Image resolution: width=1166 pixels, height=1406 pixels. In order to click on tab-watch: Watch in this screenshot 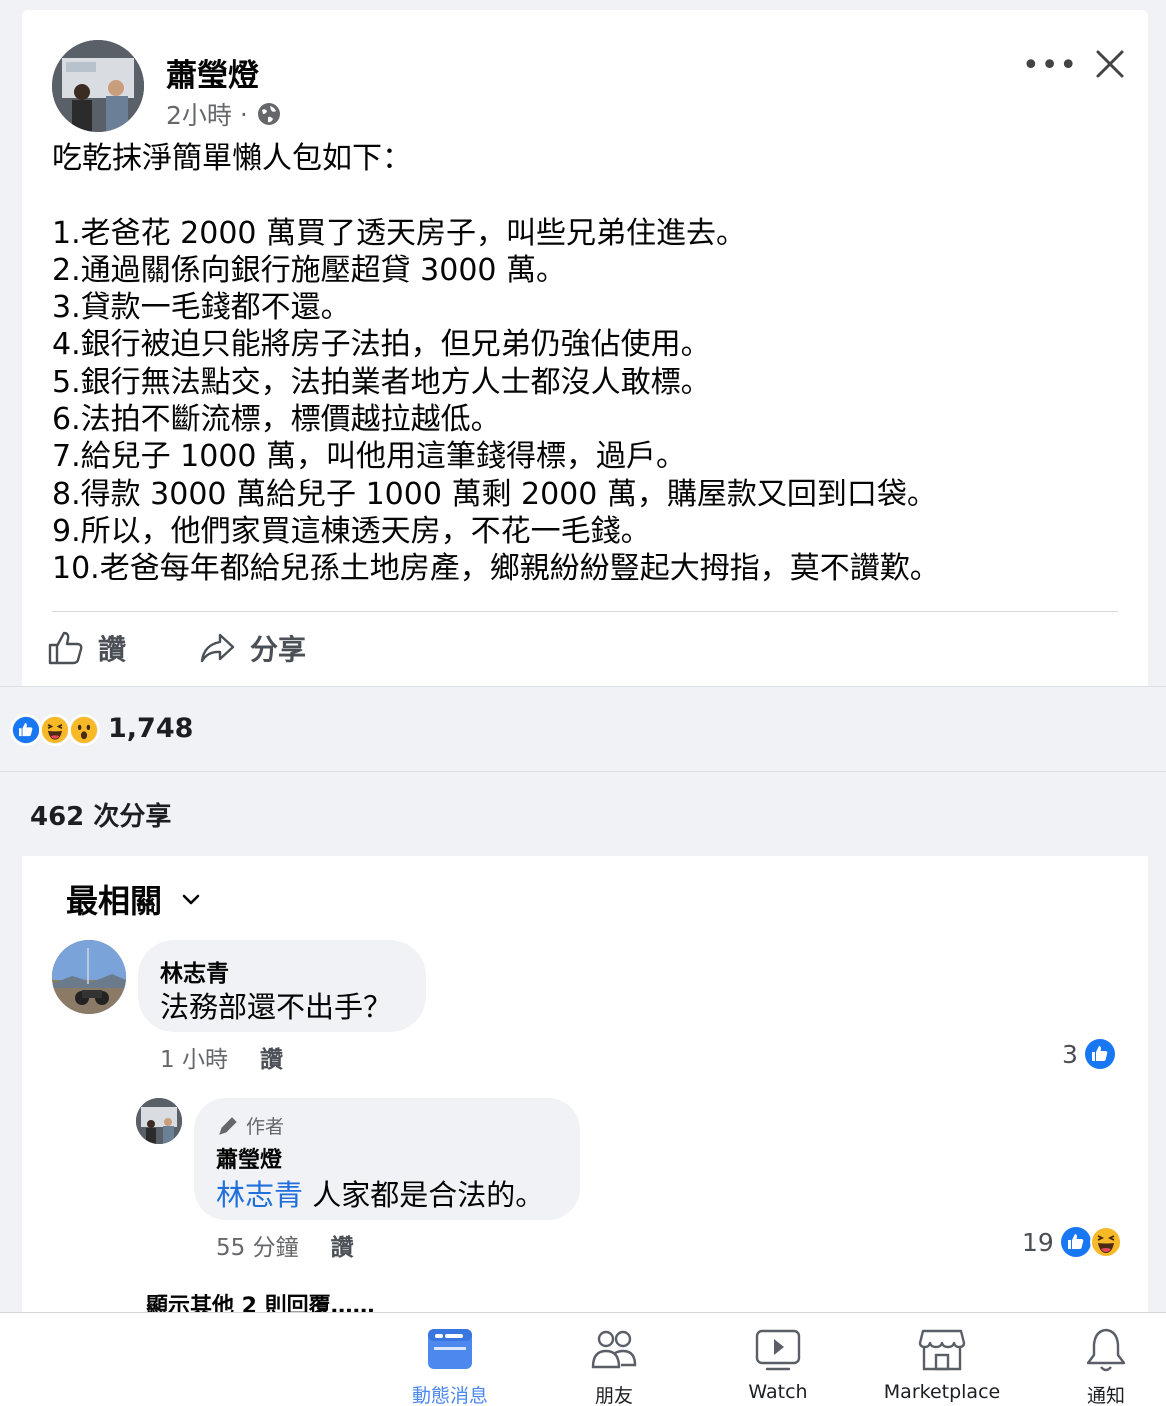, I will do `click(778, 1365)`.